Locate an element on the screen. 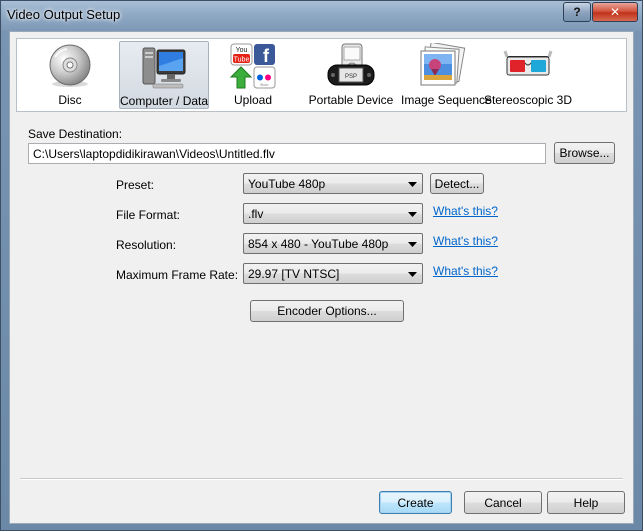 Image resolution: width=643 pixels, height=531 pixels. tab-image-sequence-label: Image Sequence is located at coordinates (446, 100).